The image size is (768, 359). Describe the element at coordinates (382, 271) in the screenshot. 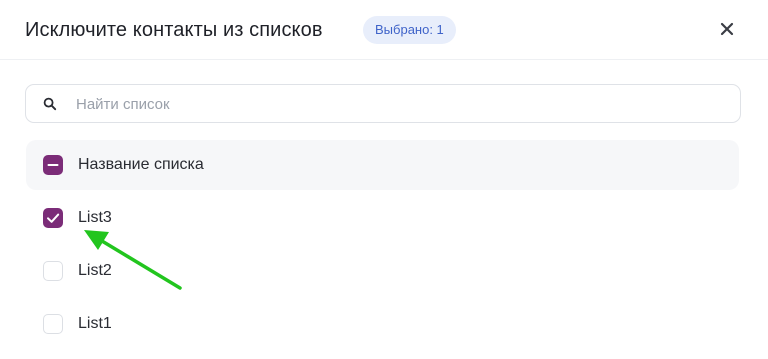

I see `list-item: List2` at that location.